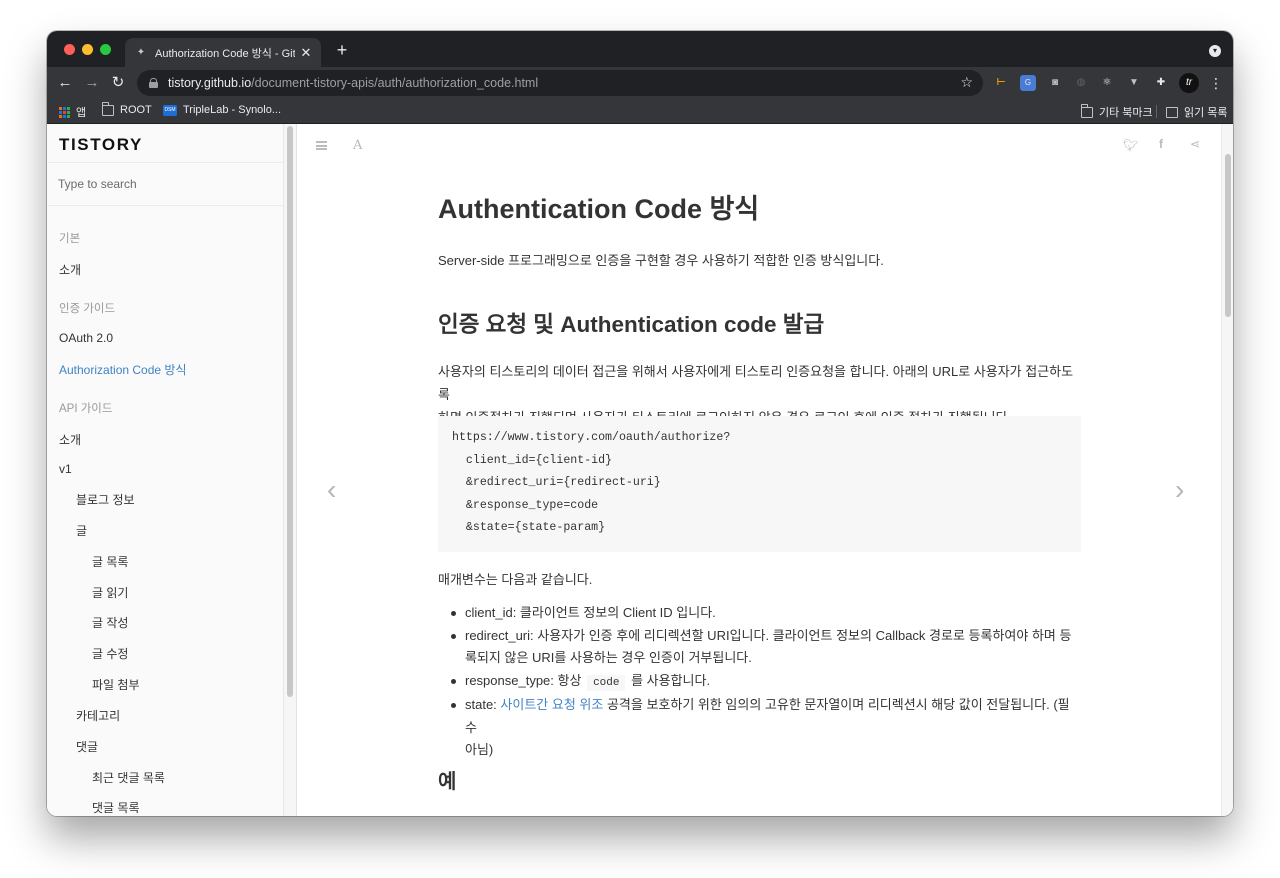 This screenshot has width=1280, height=878. I want to click on code-line: client_id={client-id}, so click(532, 460).